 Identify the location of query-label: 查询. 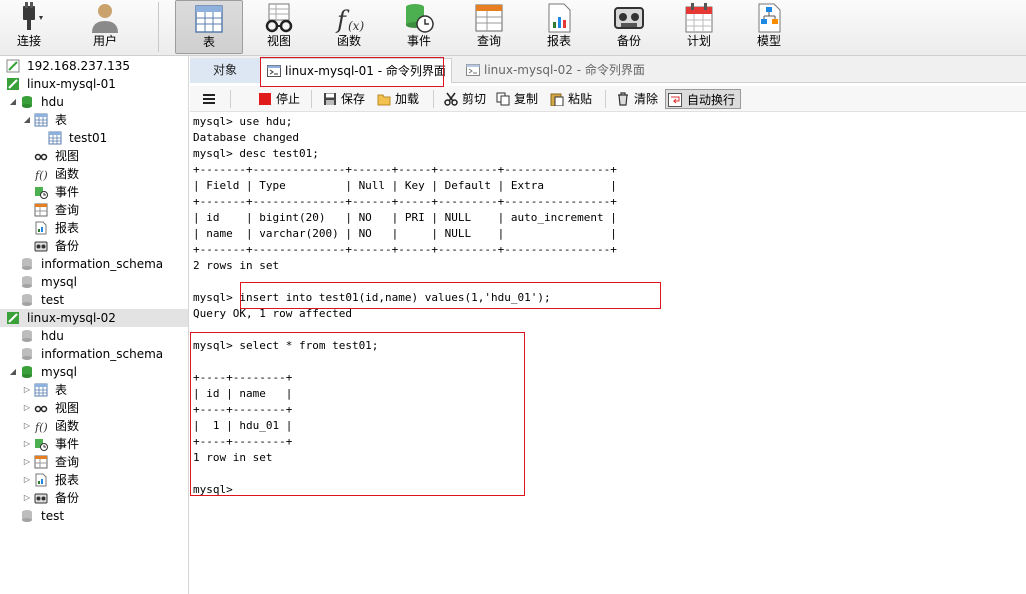
(488, 41).